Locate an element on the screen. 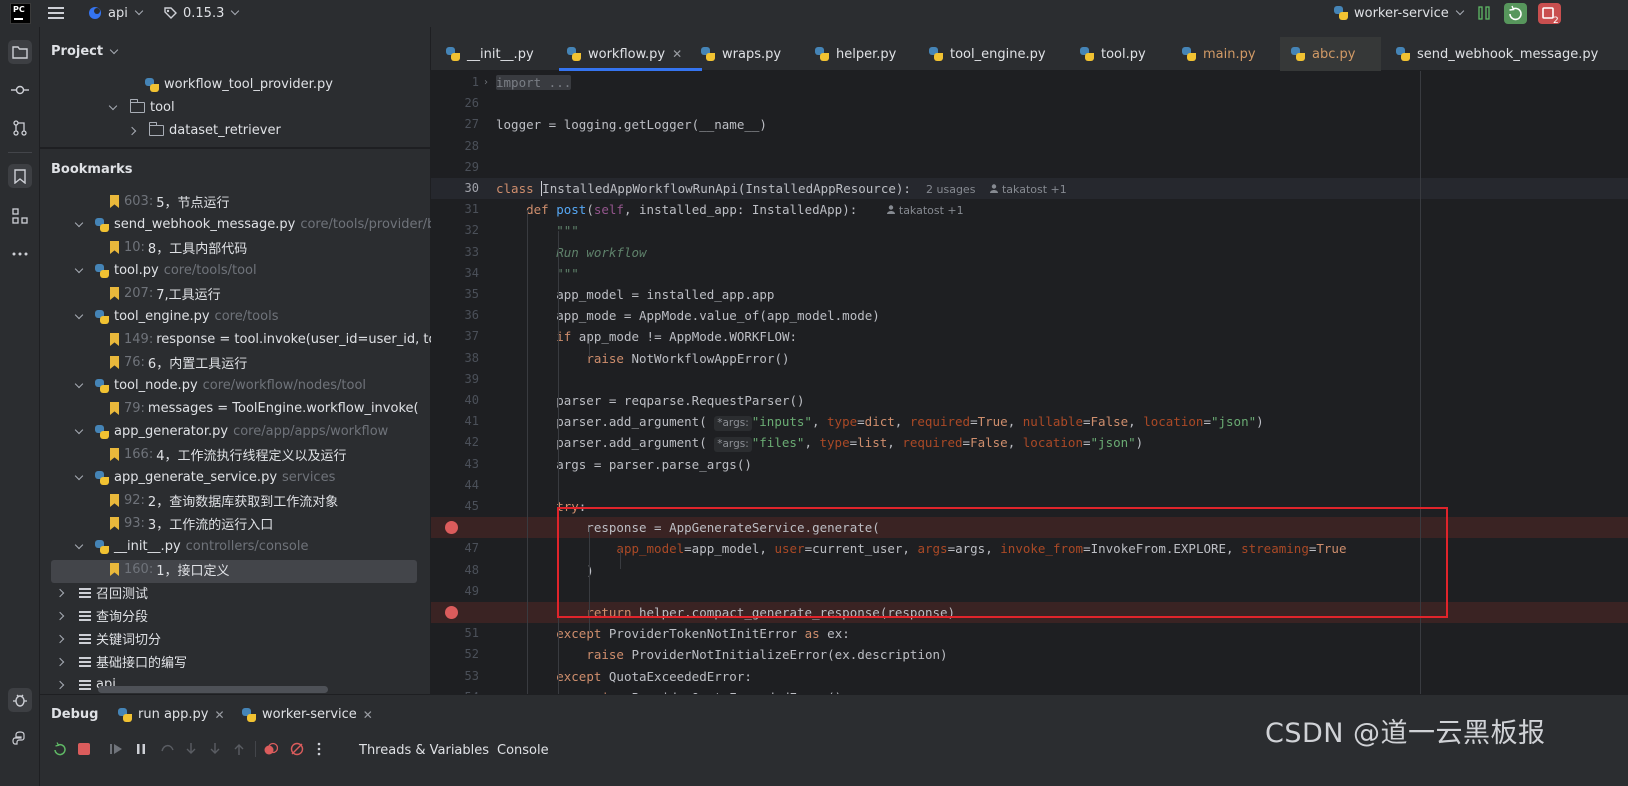  step-over-icon is located at coordinates (168, 749).